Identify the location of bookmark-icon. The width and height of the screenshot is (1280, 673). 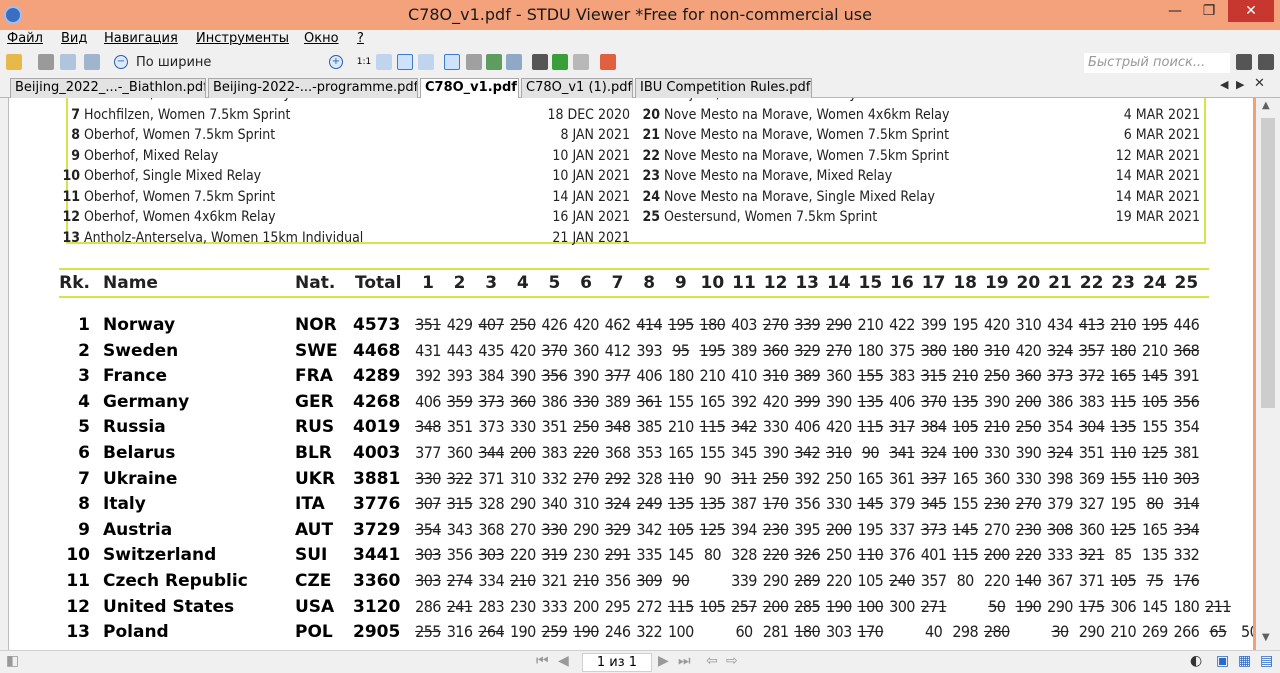
(608, 62).